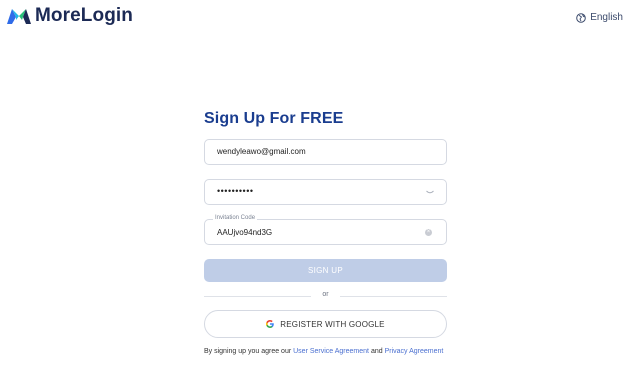 The height and width of the screenshot is (378, 640). What do you see at coordinates (325, 152) in the screenshot?
I see `email-field: wendyleawo@gmail.com` at bounding box center [325, 152].